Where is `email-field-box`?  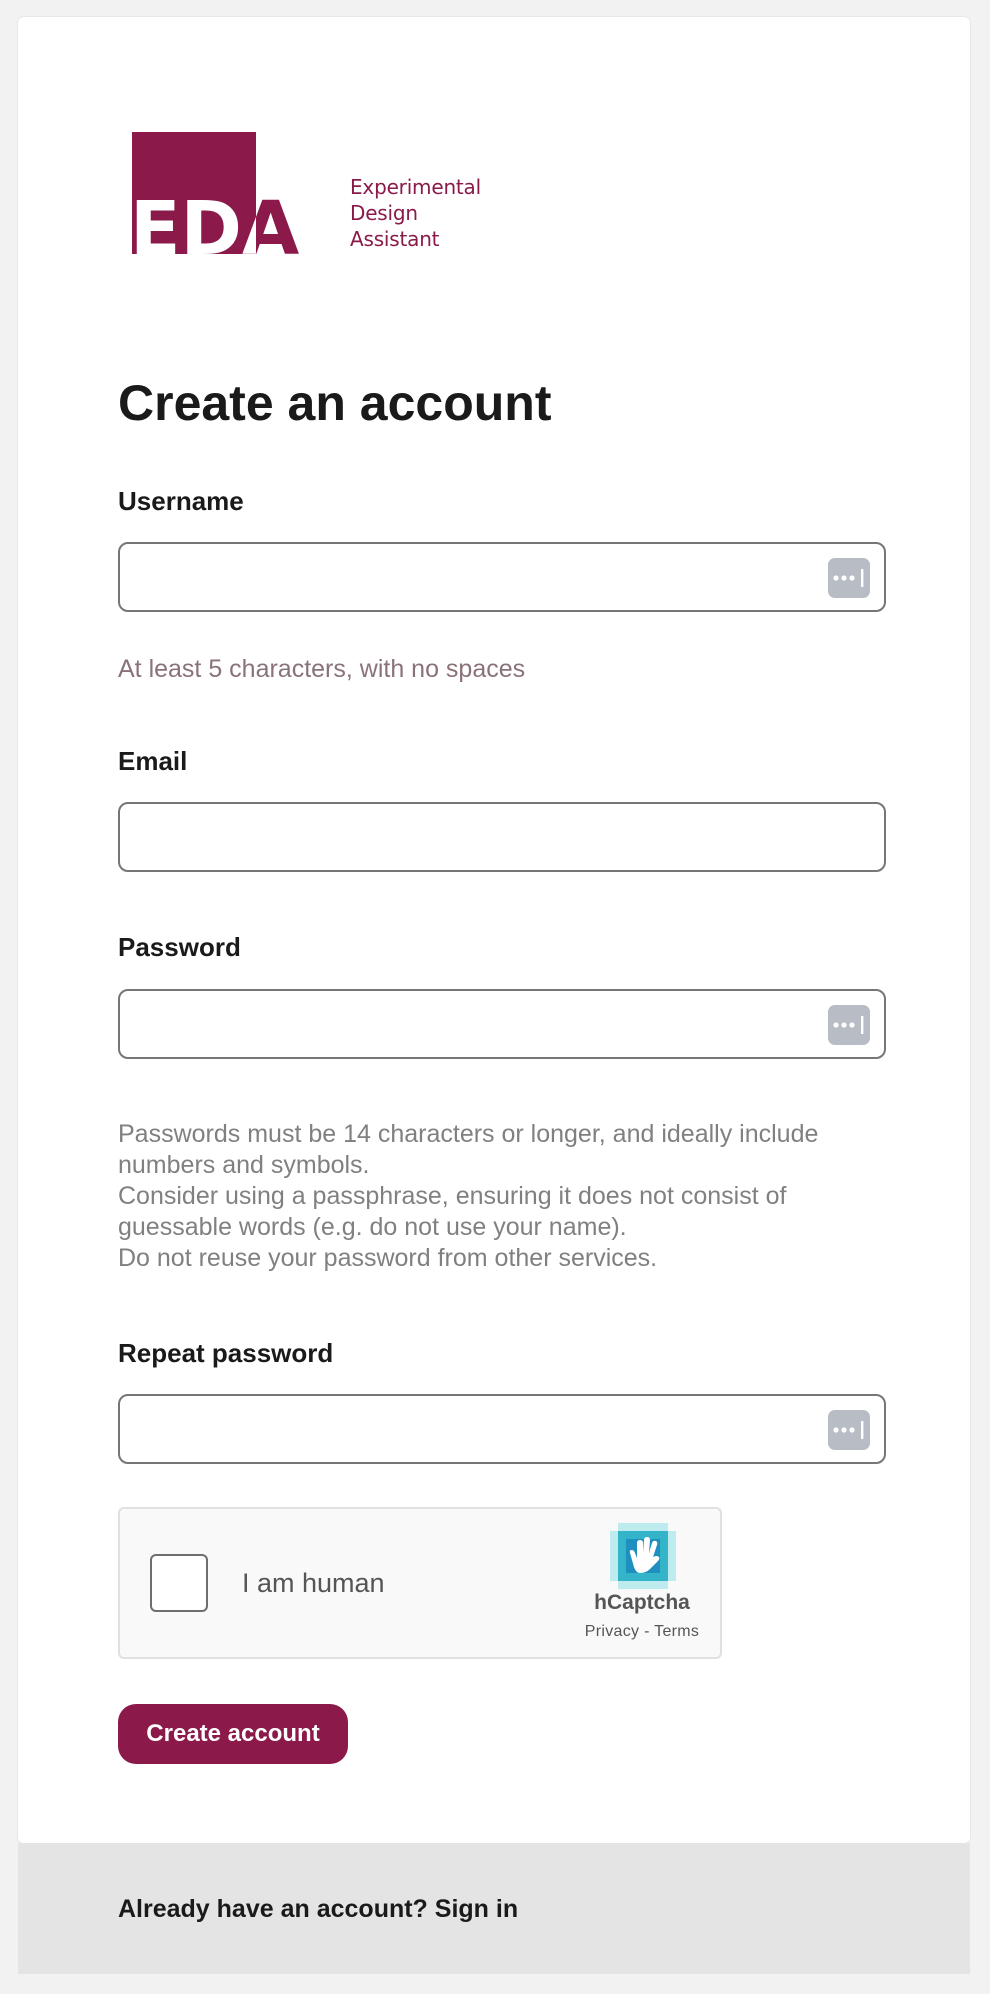
email-field-box is located at coordinates (502, 837).